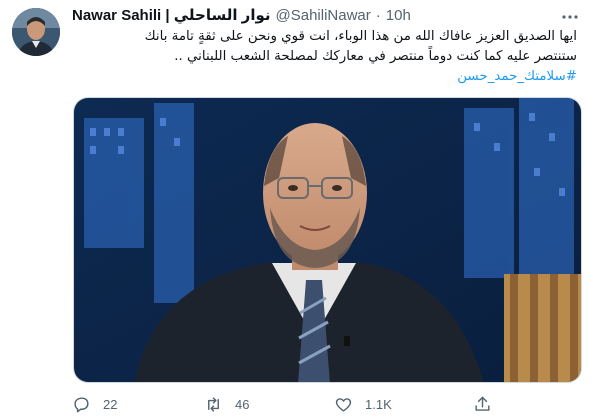 This screenshot has width=590, height=419. What do you see at coordinates (363, 404) in the screenshot?
I see `like-button: 1.1K` at bounding box center [363, 404].